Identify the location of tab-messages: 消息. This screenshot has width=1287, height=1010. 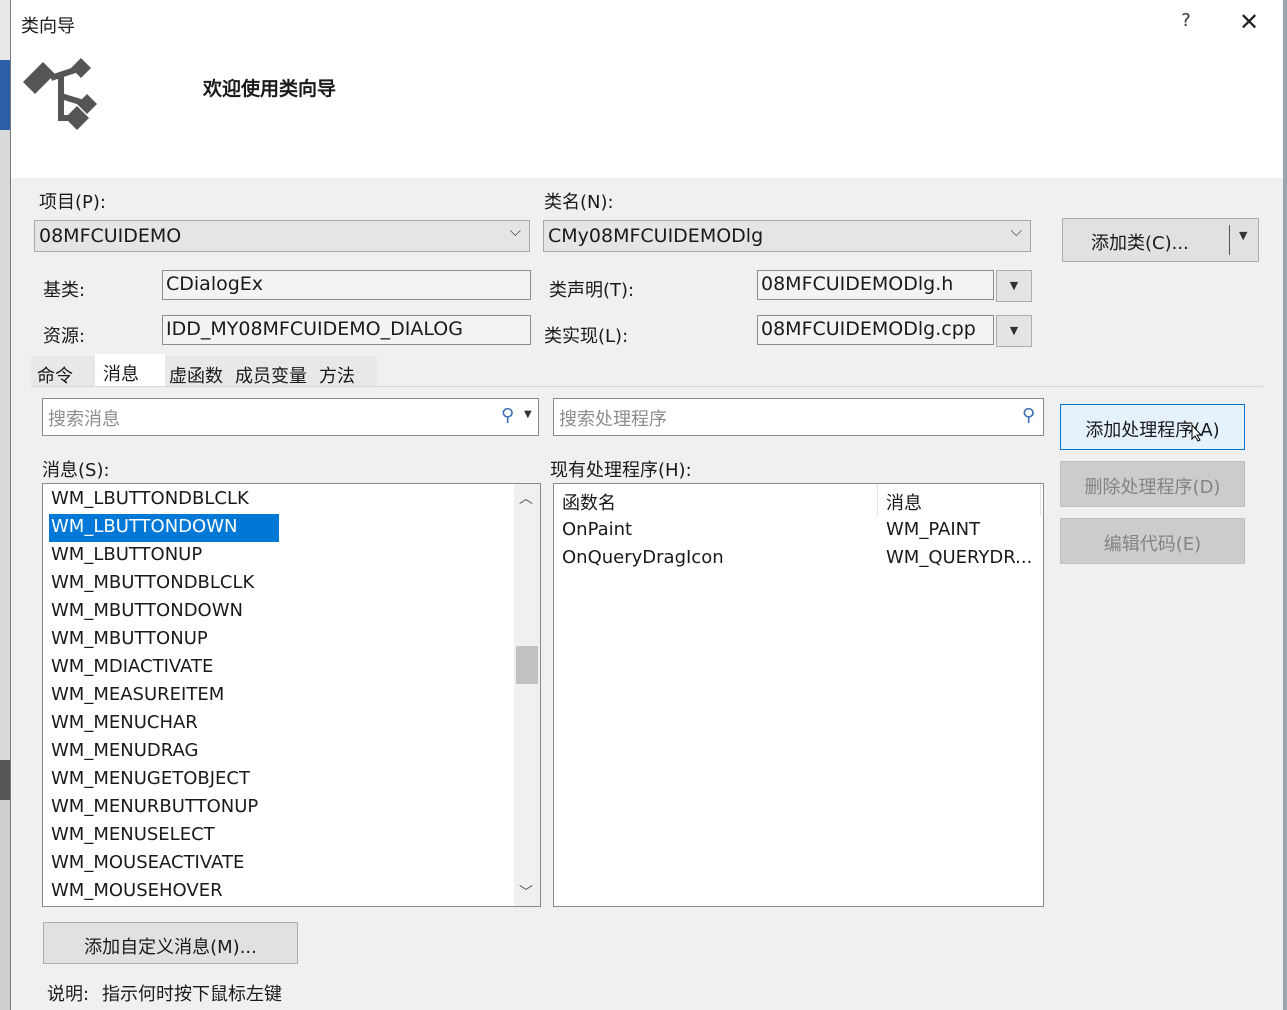
(130, 371).